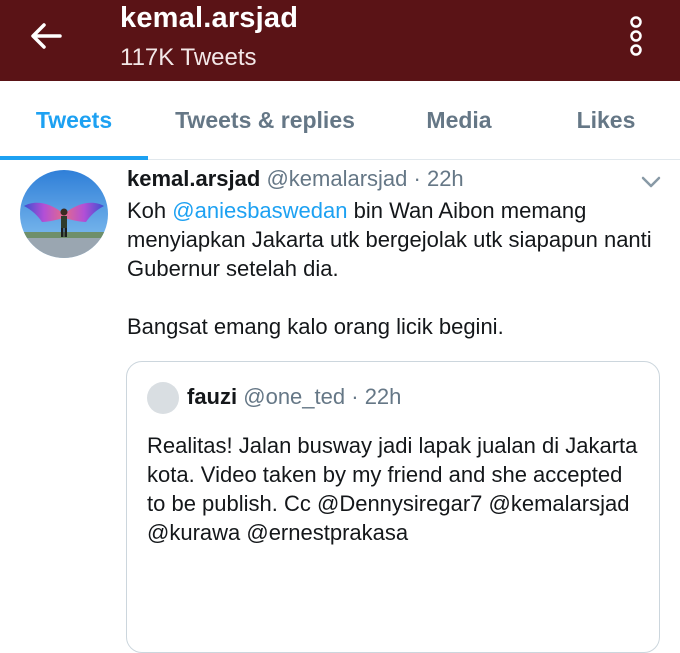 Image resolution: width=680 pixels, height=653 pixels. What do you see at coordinates (383, 396) in the screenshot?
I see `quoted-timestamp: 22h` at bounding box center [383, 396].